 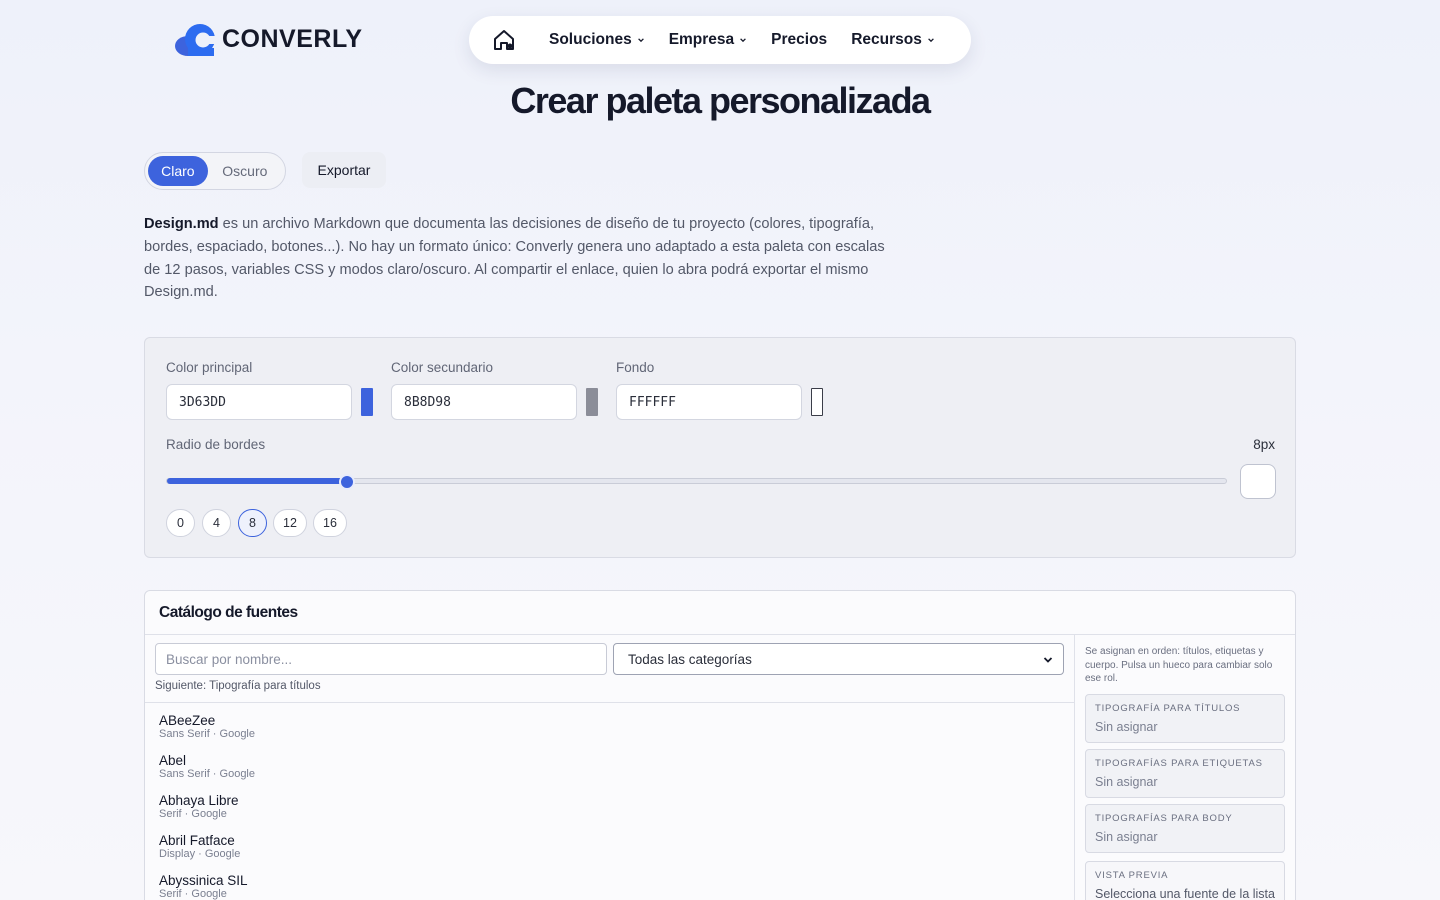 What do you see at coordinates (257, 481) in the screenshot?
I see `radius-slider-fill` at bounding box center [257, 481].